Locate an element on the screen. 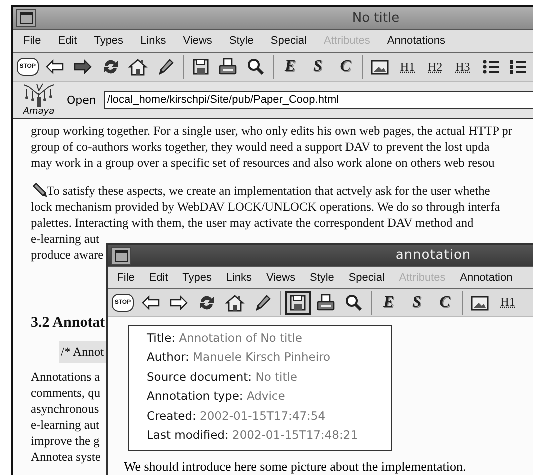 This screenshot has height=475, width=533. paragraph-line: To satisfy these aspects, we create an implementation that actvely ask for the user whethe is located at coordinates (268, 191).